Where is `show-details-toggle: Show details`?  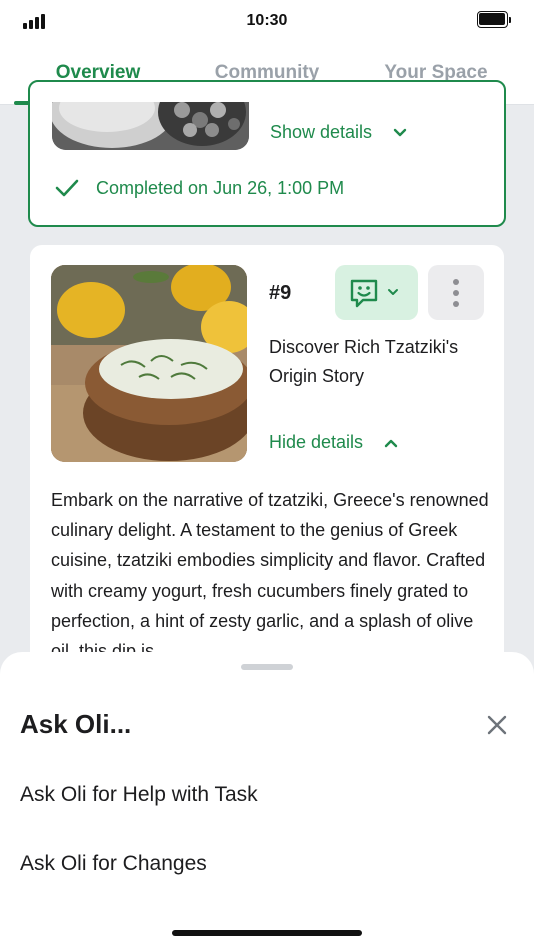 show-details-toggle: Show details is located at coordinates (338, 132).